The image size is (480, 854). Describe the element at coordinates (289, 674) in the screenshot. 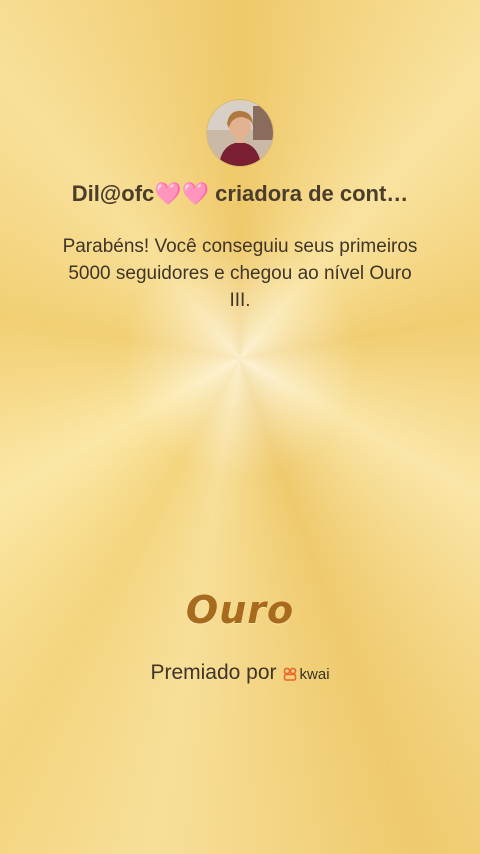

I see `kwai-logo-icon` at that location.